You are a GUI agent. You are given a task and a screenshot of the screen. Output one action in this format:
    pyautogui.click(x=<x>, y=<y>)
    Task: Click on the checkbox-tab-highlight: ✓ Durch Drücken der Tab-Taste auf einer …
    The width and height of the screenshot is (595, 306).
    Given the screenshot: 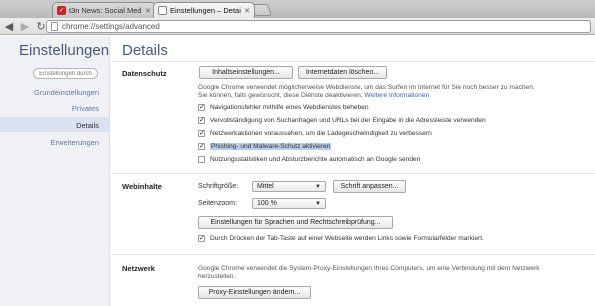 What is the action you would take?
    pyautogui.click(x=341, y=238)
    